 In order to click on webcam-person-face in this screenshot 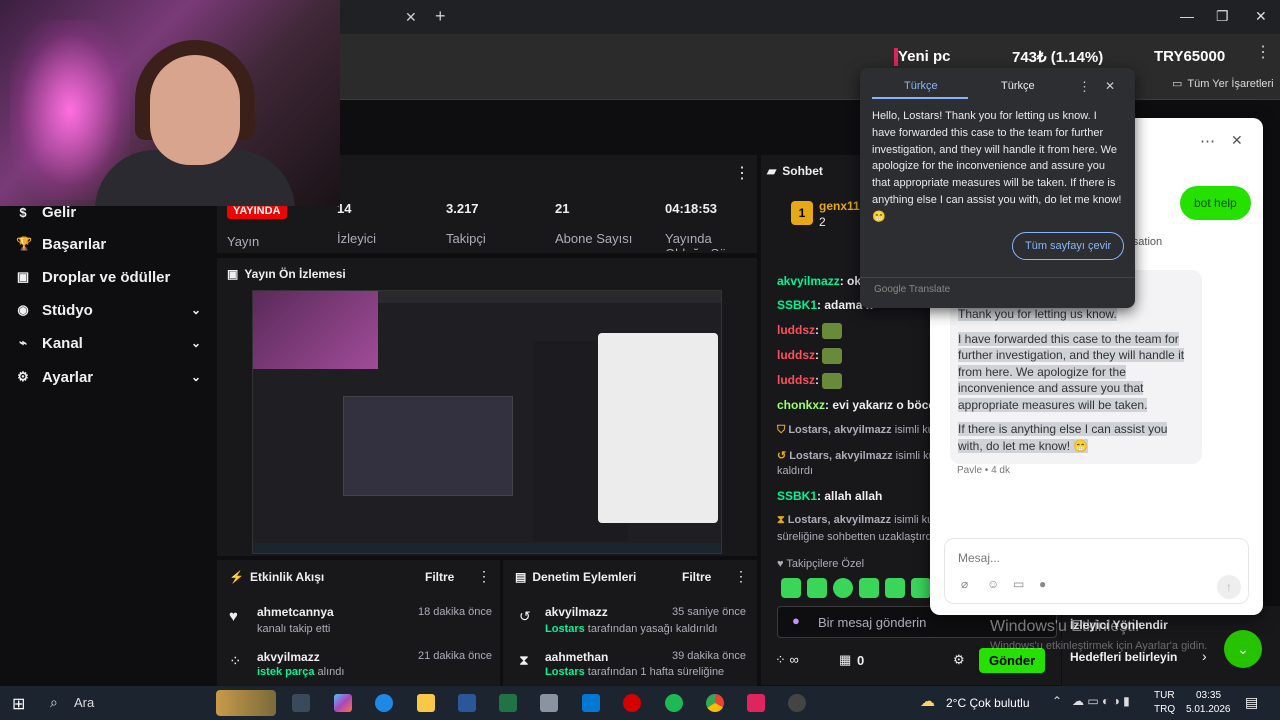, I will do `click(195, 110)`.